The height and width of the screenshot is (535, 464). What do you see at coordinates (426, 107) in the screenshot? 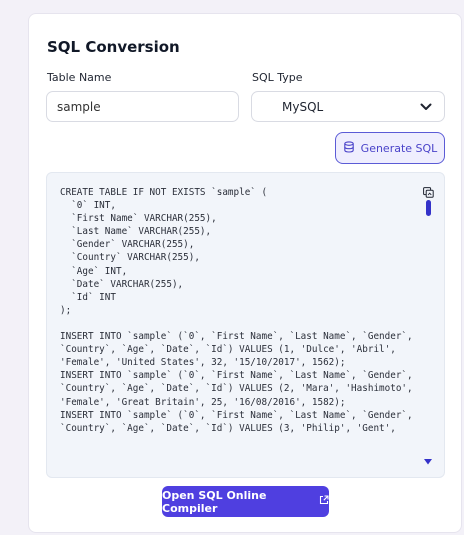
I see `chevron-down-icon` at bounding box center [426, 107].